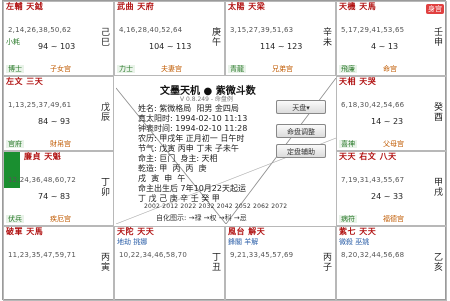  What do you see at coordinates (136, 231) in the screenshot?
I see `stars: 天陀 天天` at bounding box center [136, 231].